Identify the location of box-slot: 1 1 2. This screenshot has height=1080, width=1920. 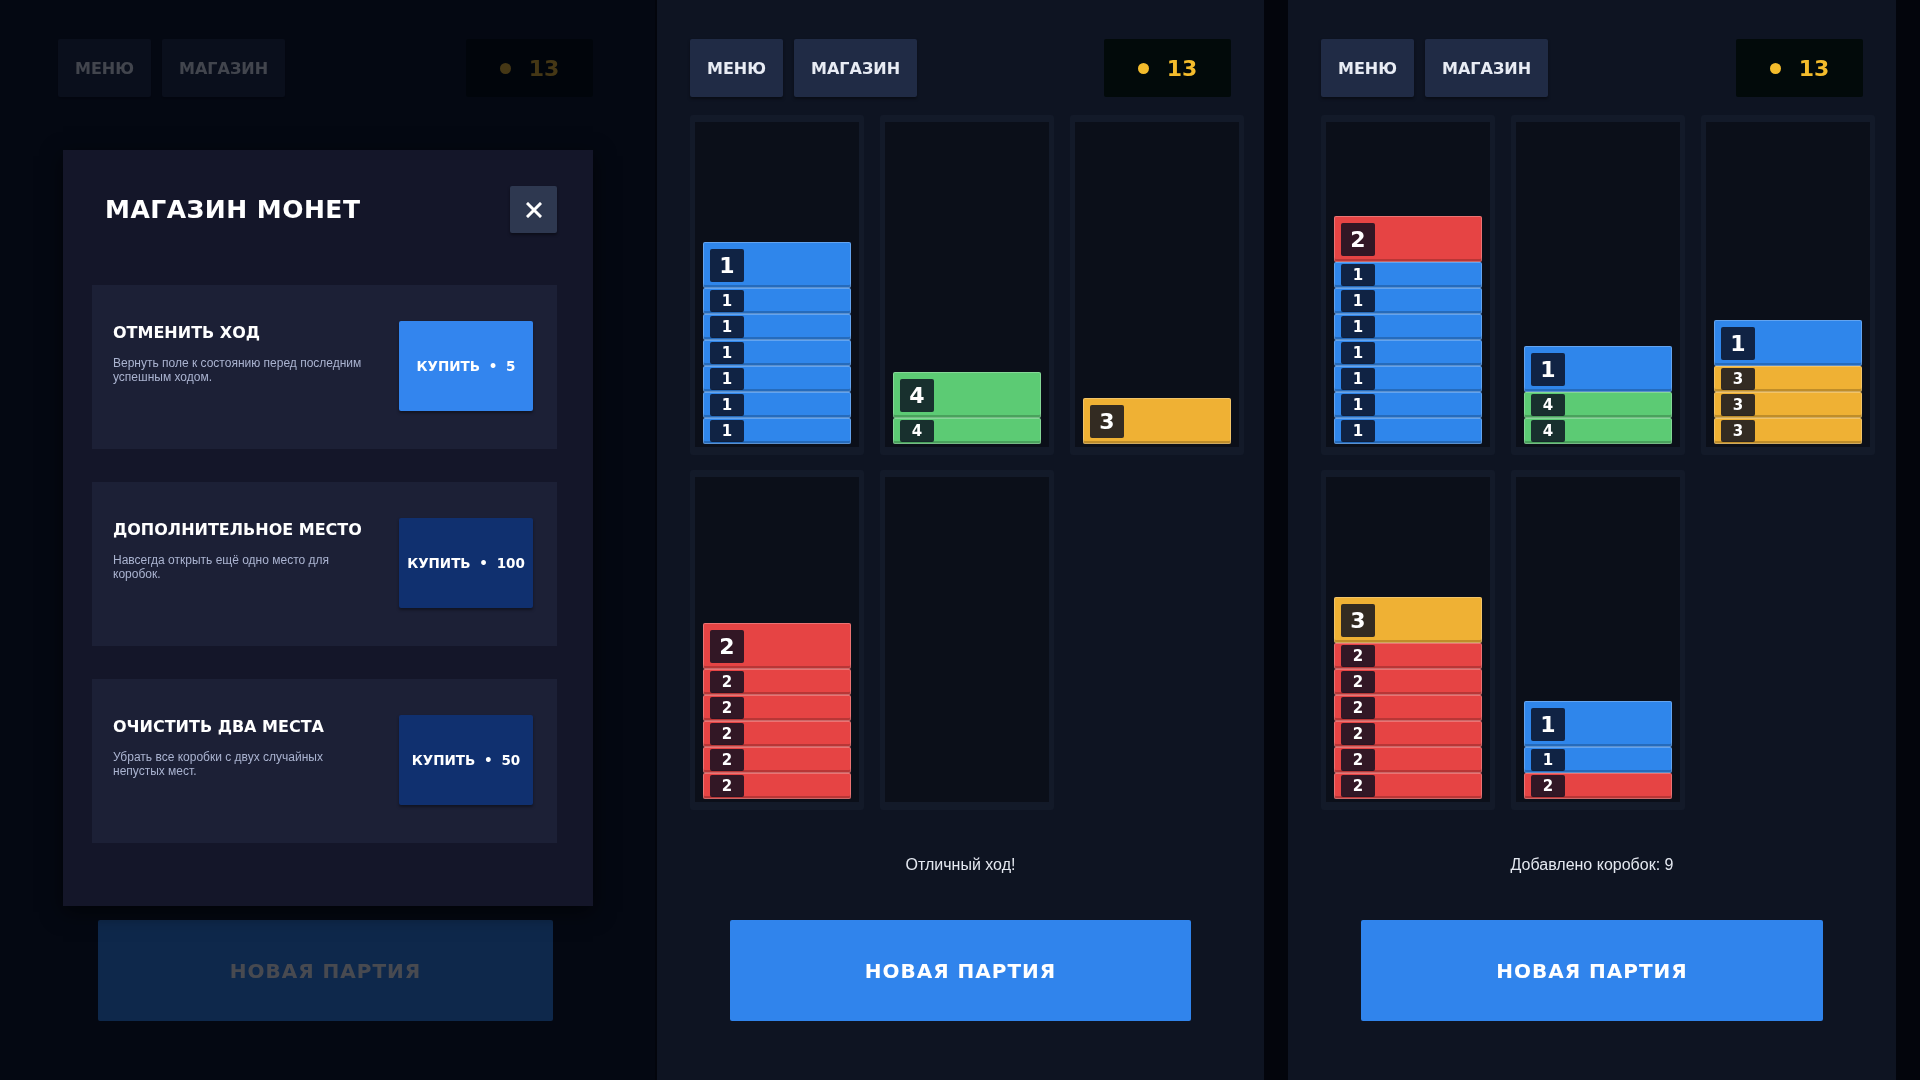
(1598, 640).